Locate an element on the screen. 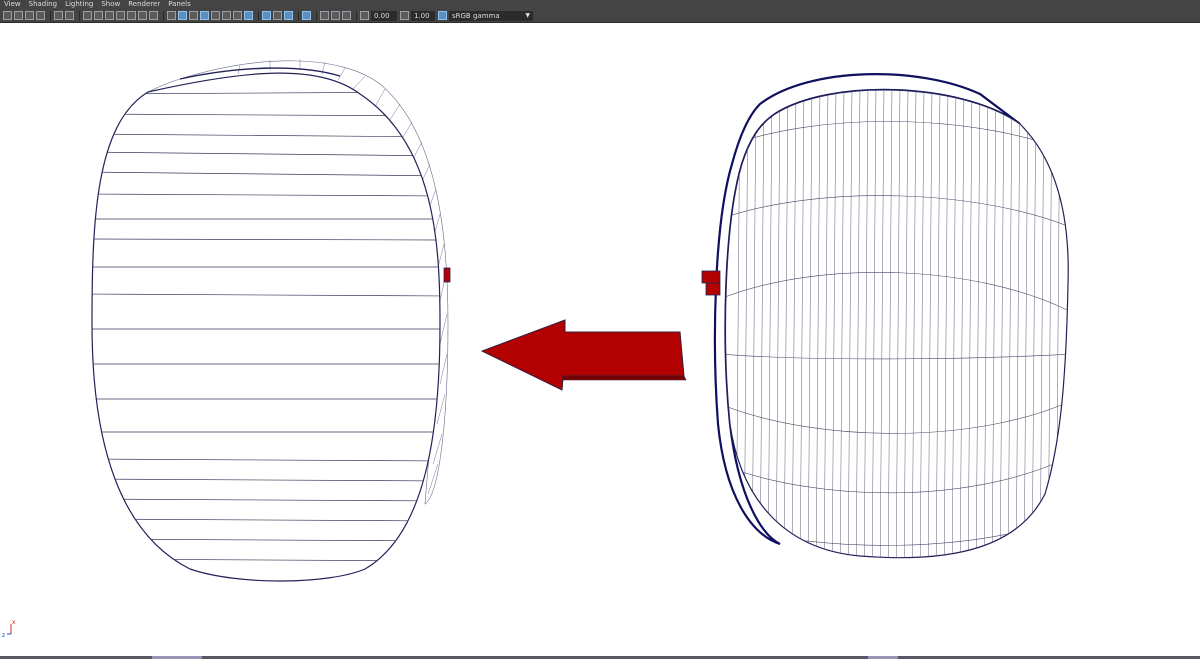  isolate-select-icon is located at coordinates (306, 15).